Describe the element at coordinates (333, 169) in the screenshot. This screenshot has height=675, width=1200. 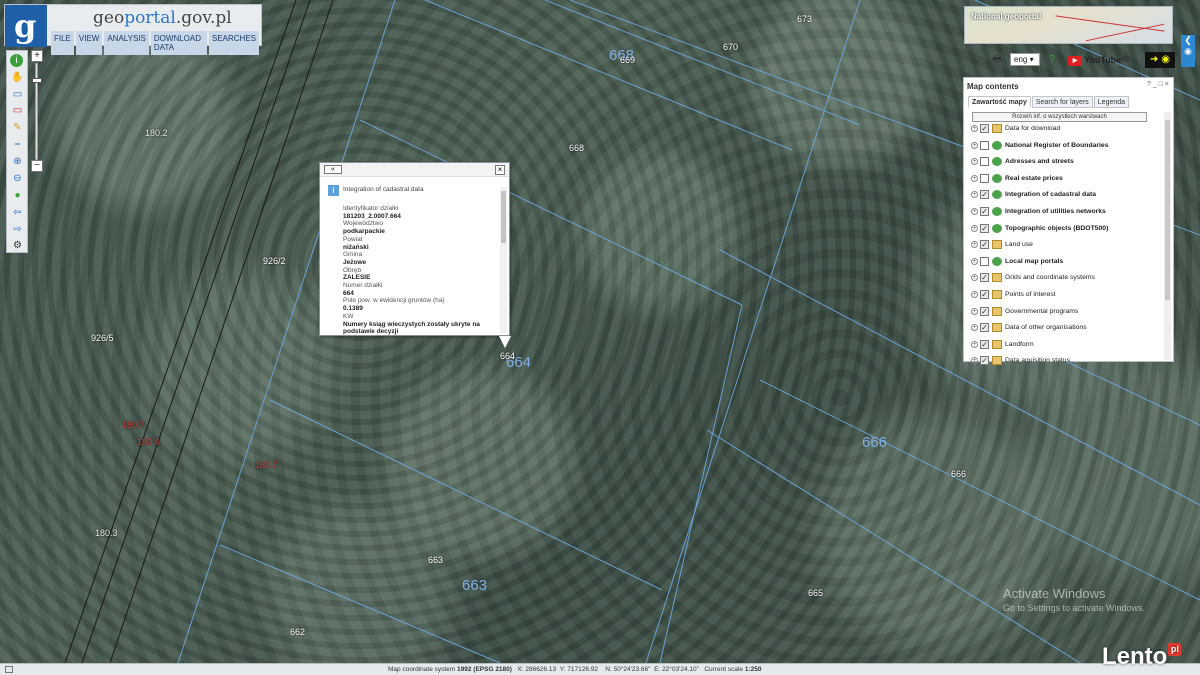
I see `popup-back-button: «` at that location.